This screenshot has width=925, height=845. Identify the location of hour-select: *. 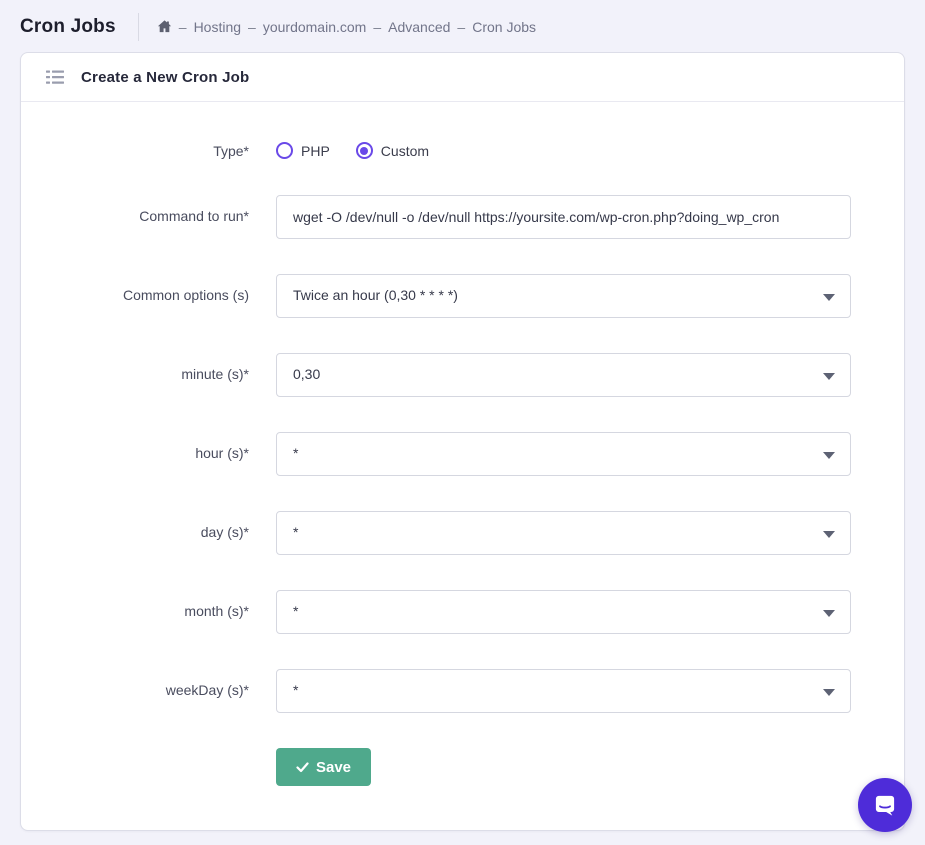
(563, 454).